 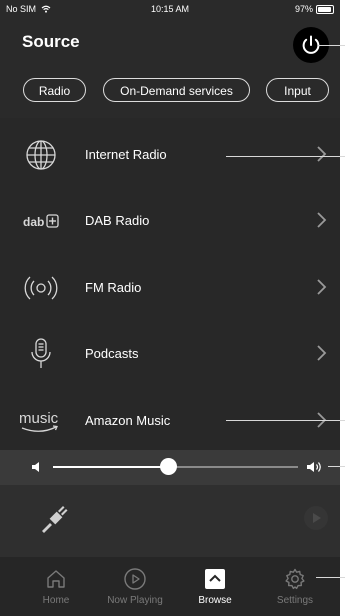 What do you see at coordinates (56, 600) in the screenshot?
I see `tab-label: Home` at bounding box center [56, 600].